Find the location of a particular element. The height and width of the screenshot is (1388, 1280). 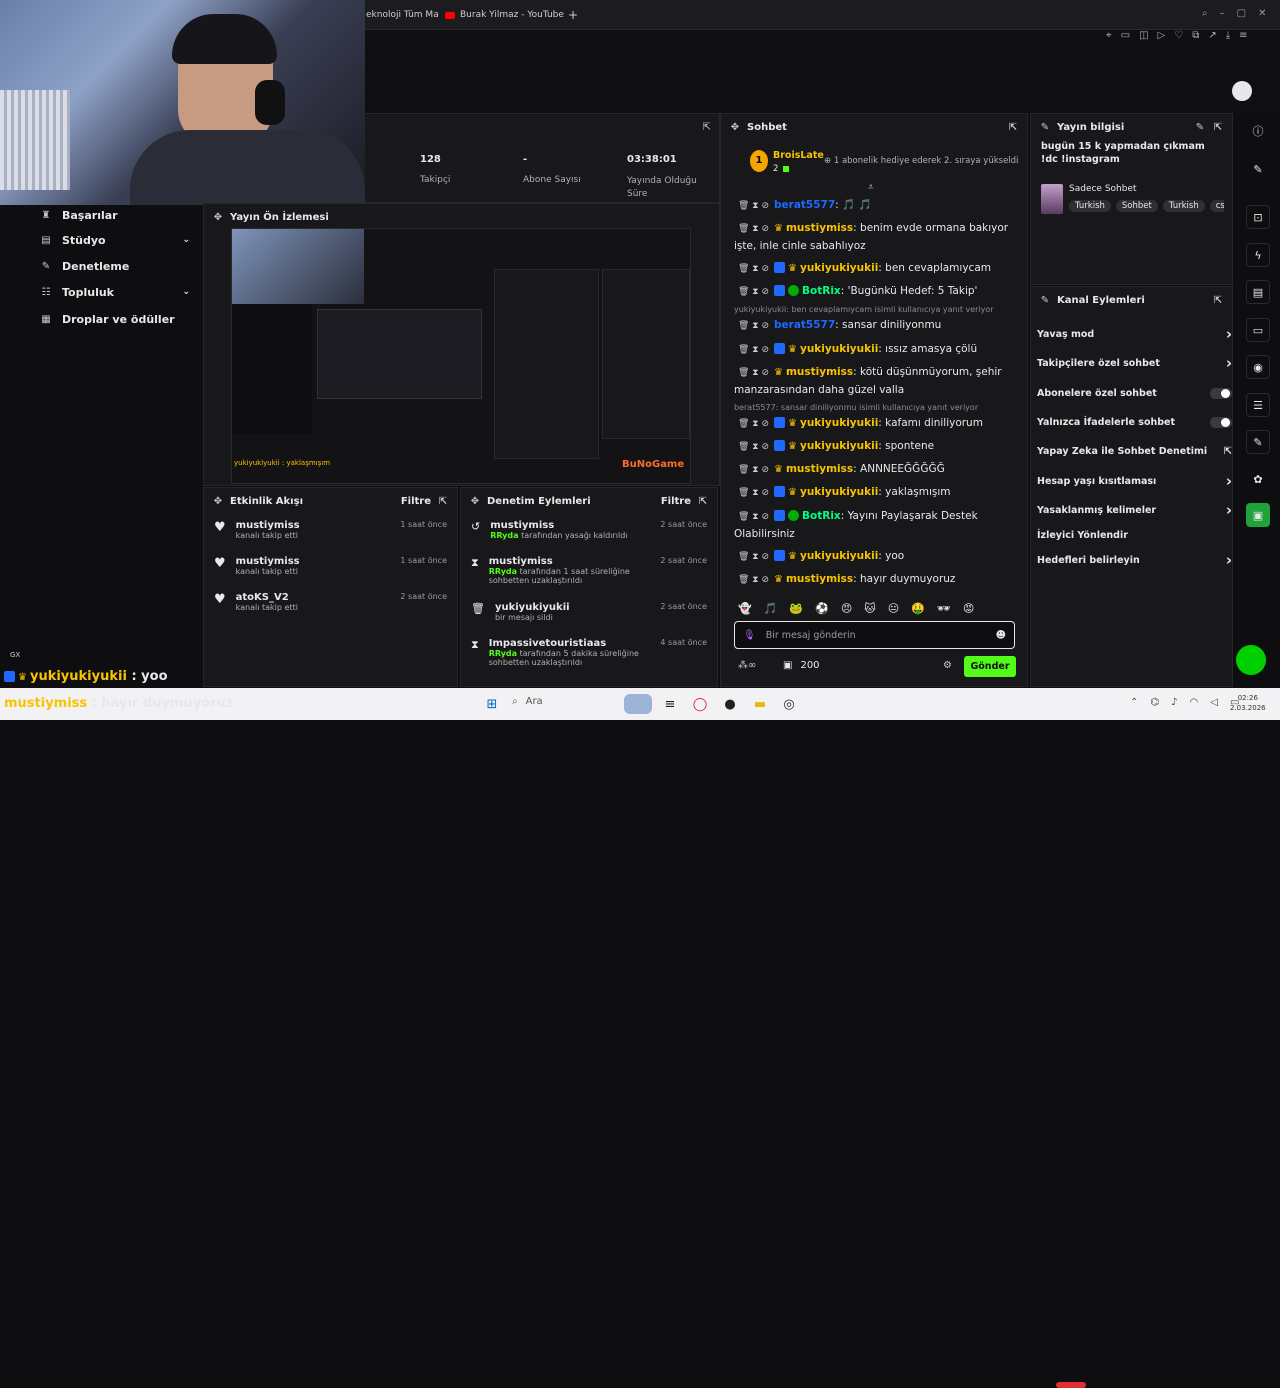

wrench-icon: ✎ is located at coordinates (1258, 442).